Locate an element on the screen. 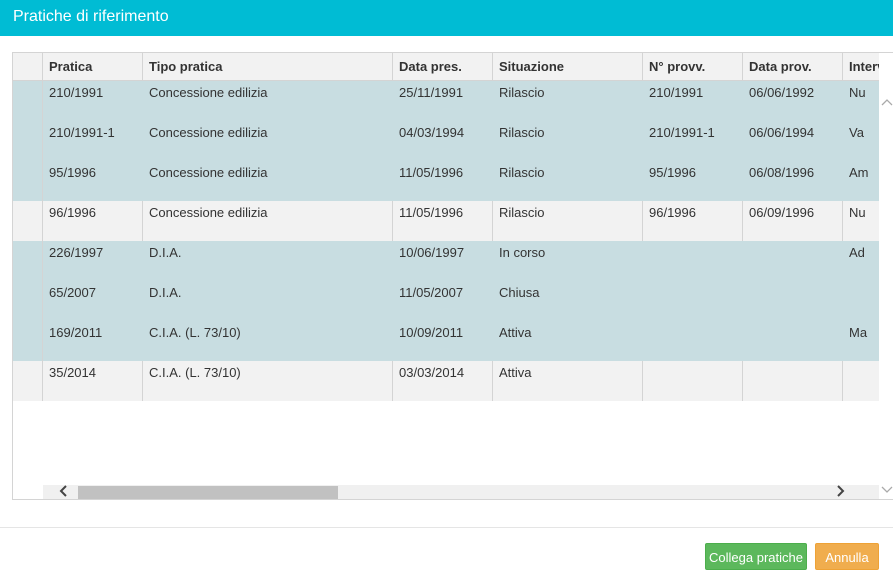 The height and width of the screenshot is (582, 893). annulla-button: Annulla is located at coordinates (847, 556).